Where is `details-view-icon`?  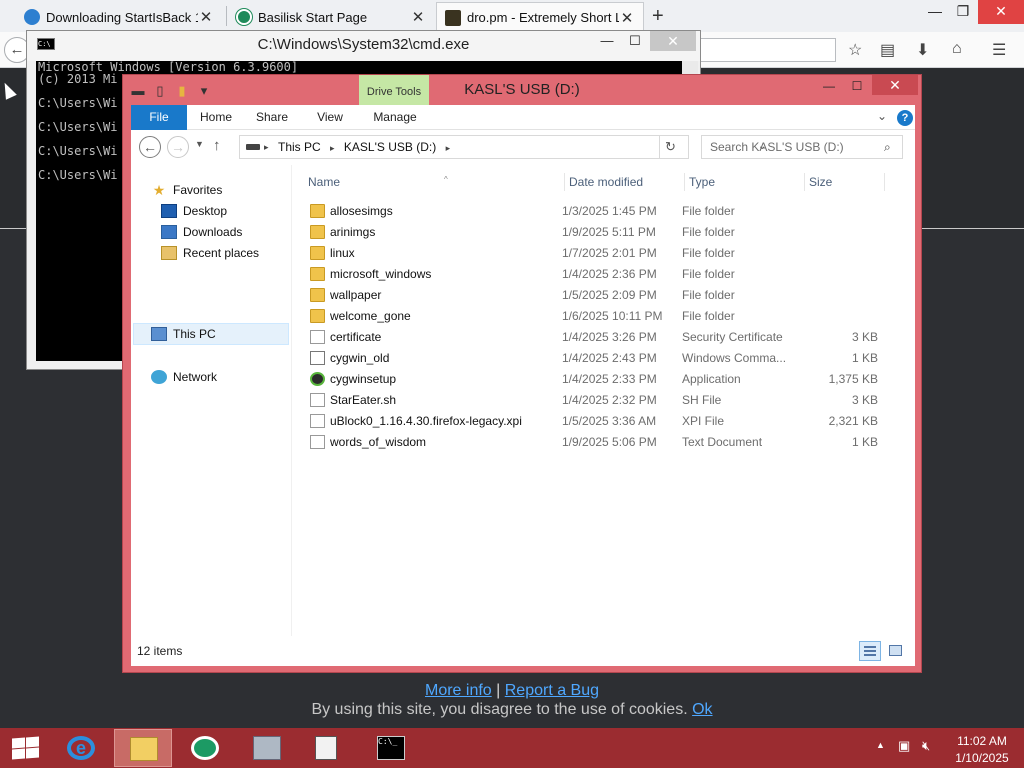 details-view-icon is located at coordinates (870, 651).